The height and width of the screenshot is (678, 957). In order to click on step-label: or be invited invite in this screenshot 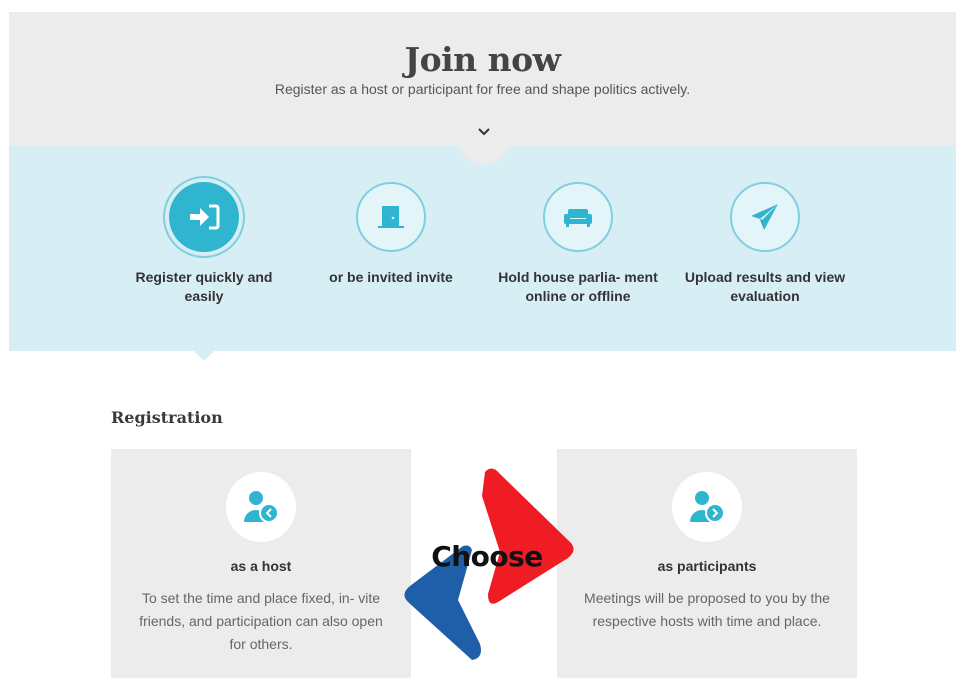, I will do `click(391, 277)`.